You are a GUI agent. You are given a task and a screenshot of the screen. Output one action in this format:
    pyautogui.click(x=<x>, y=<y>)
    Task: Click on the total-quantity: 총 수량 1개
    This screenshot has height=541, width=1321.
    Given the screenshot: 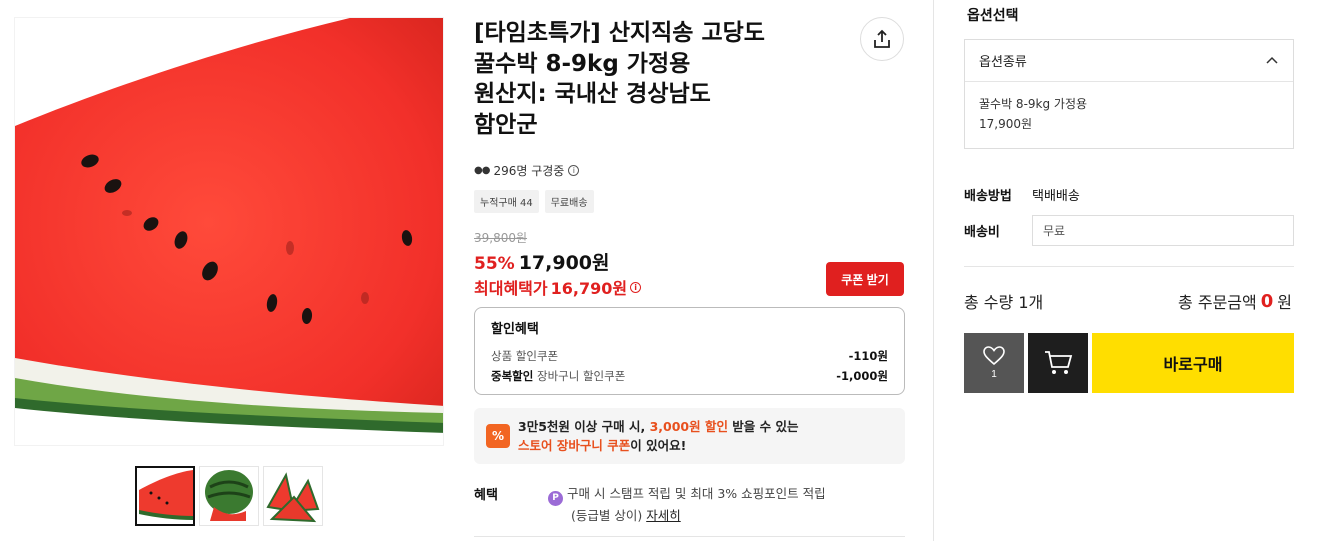 What is the action you would take?
    pyautogui.click(x=1004, y=302)
    